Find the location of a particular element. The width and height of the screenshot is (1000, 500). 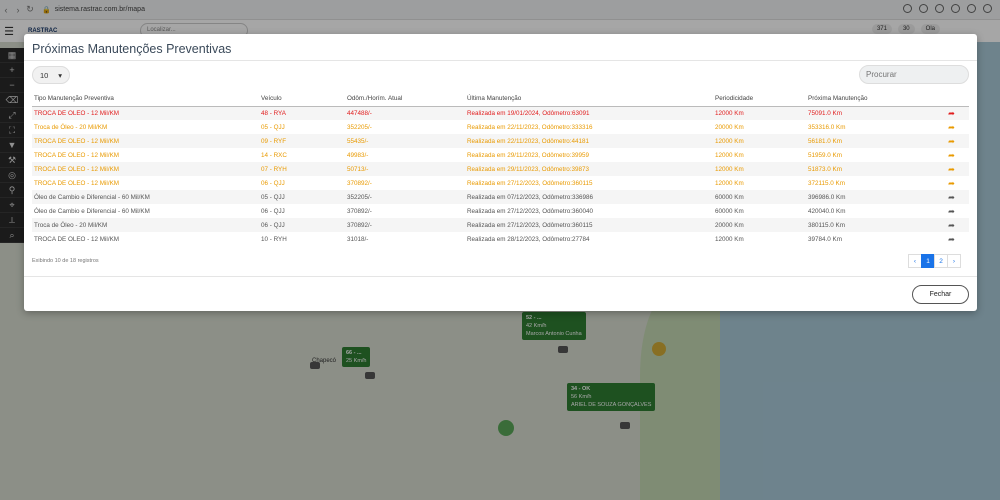

cell-proxima: 420040.0 Km is located at coordinates (827, 211).